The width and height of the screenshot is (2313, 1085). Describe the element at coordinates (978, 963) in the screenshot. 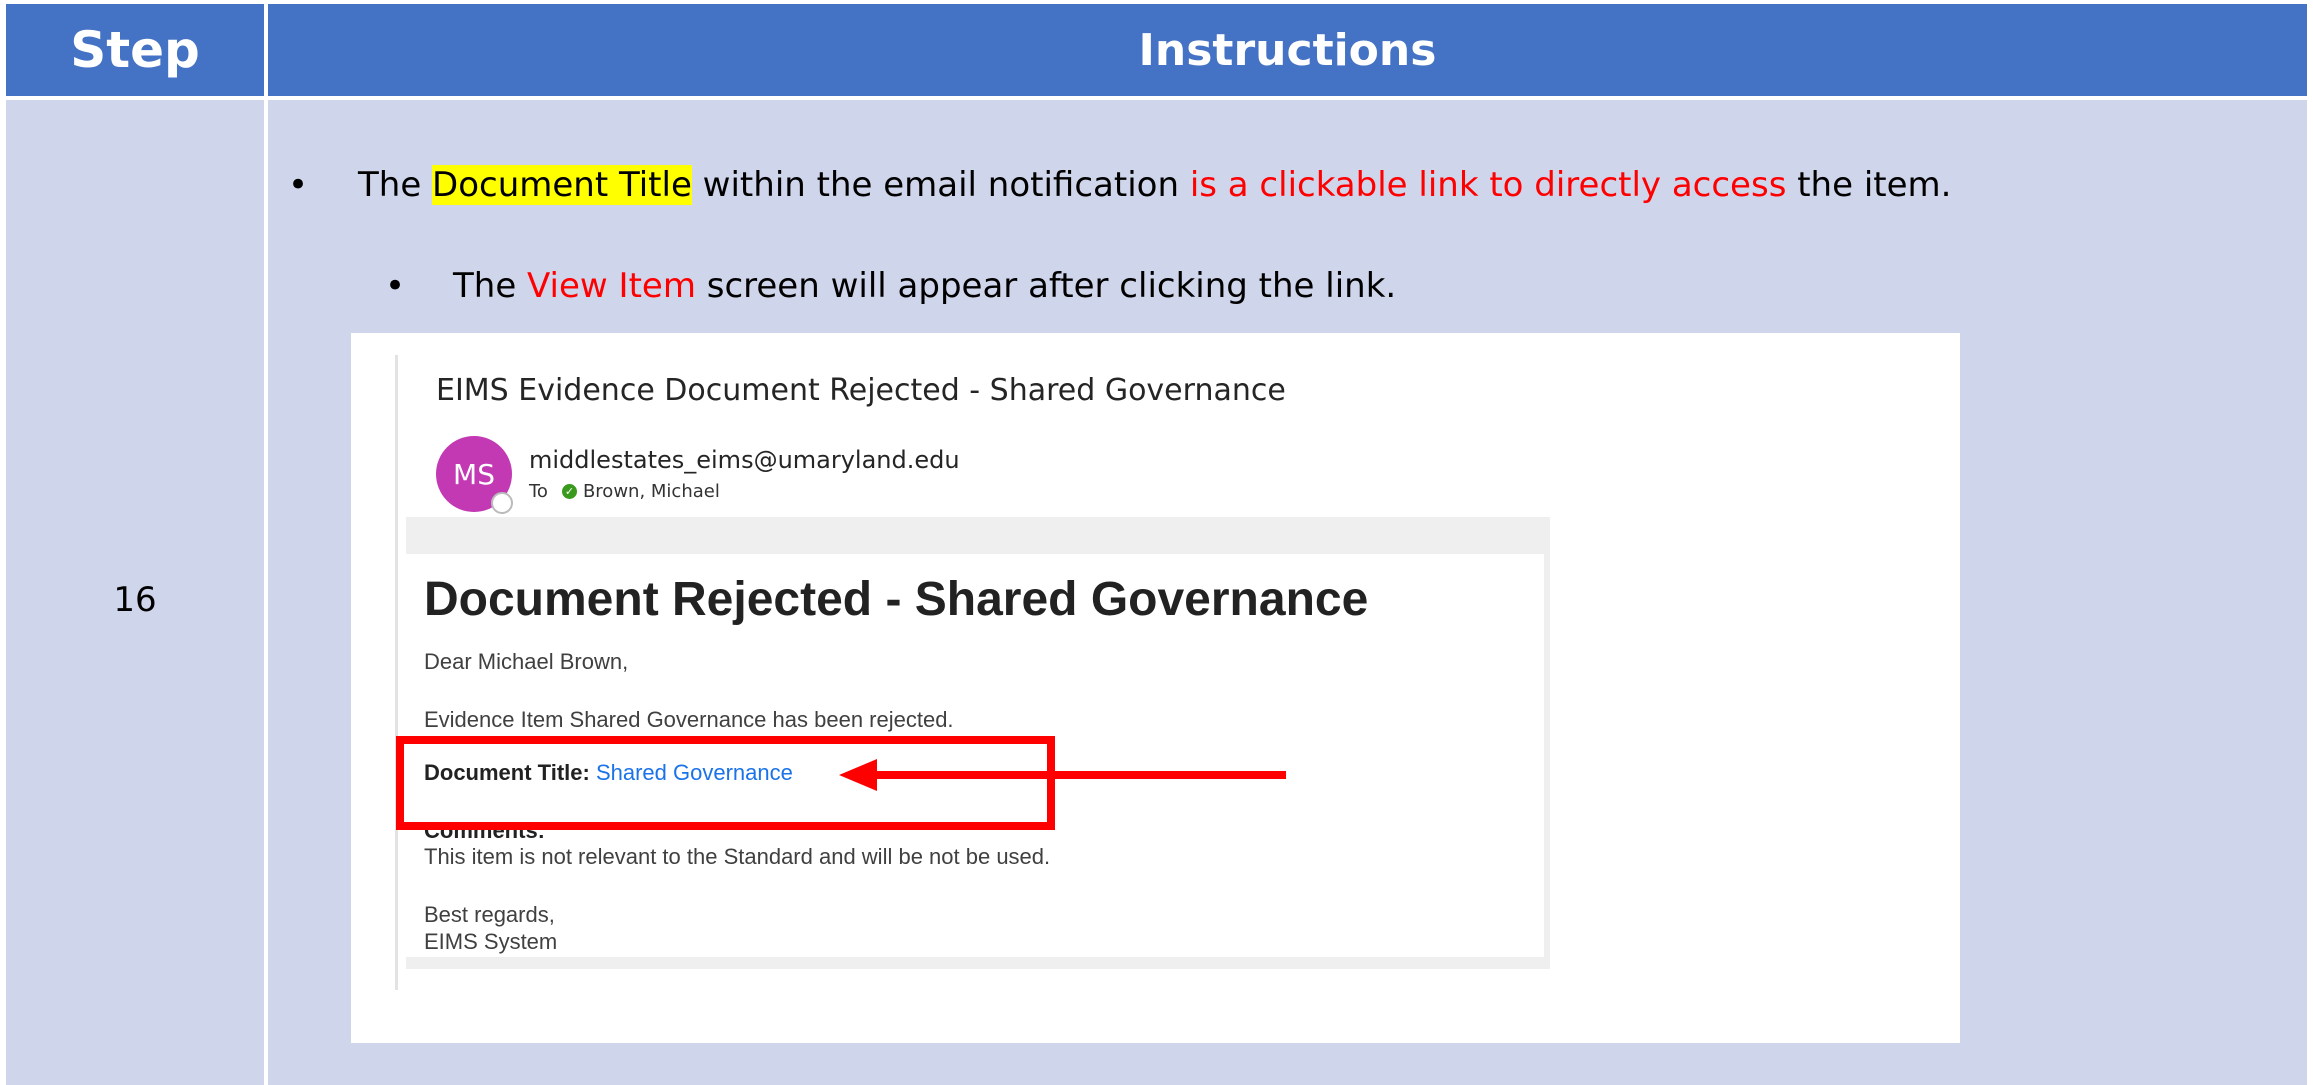

I see `body-bottom-bar` at that location.